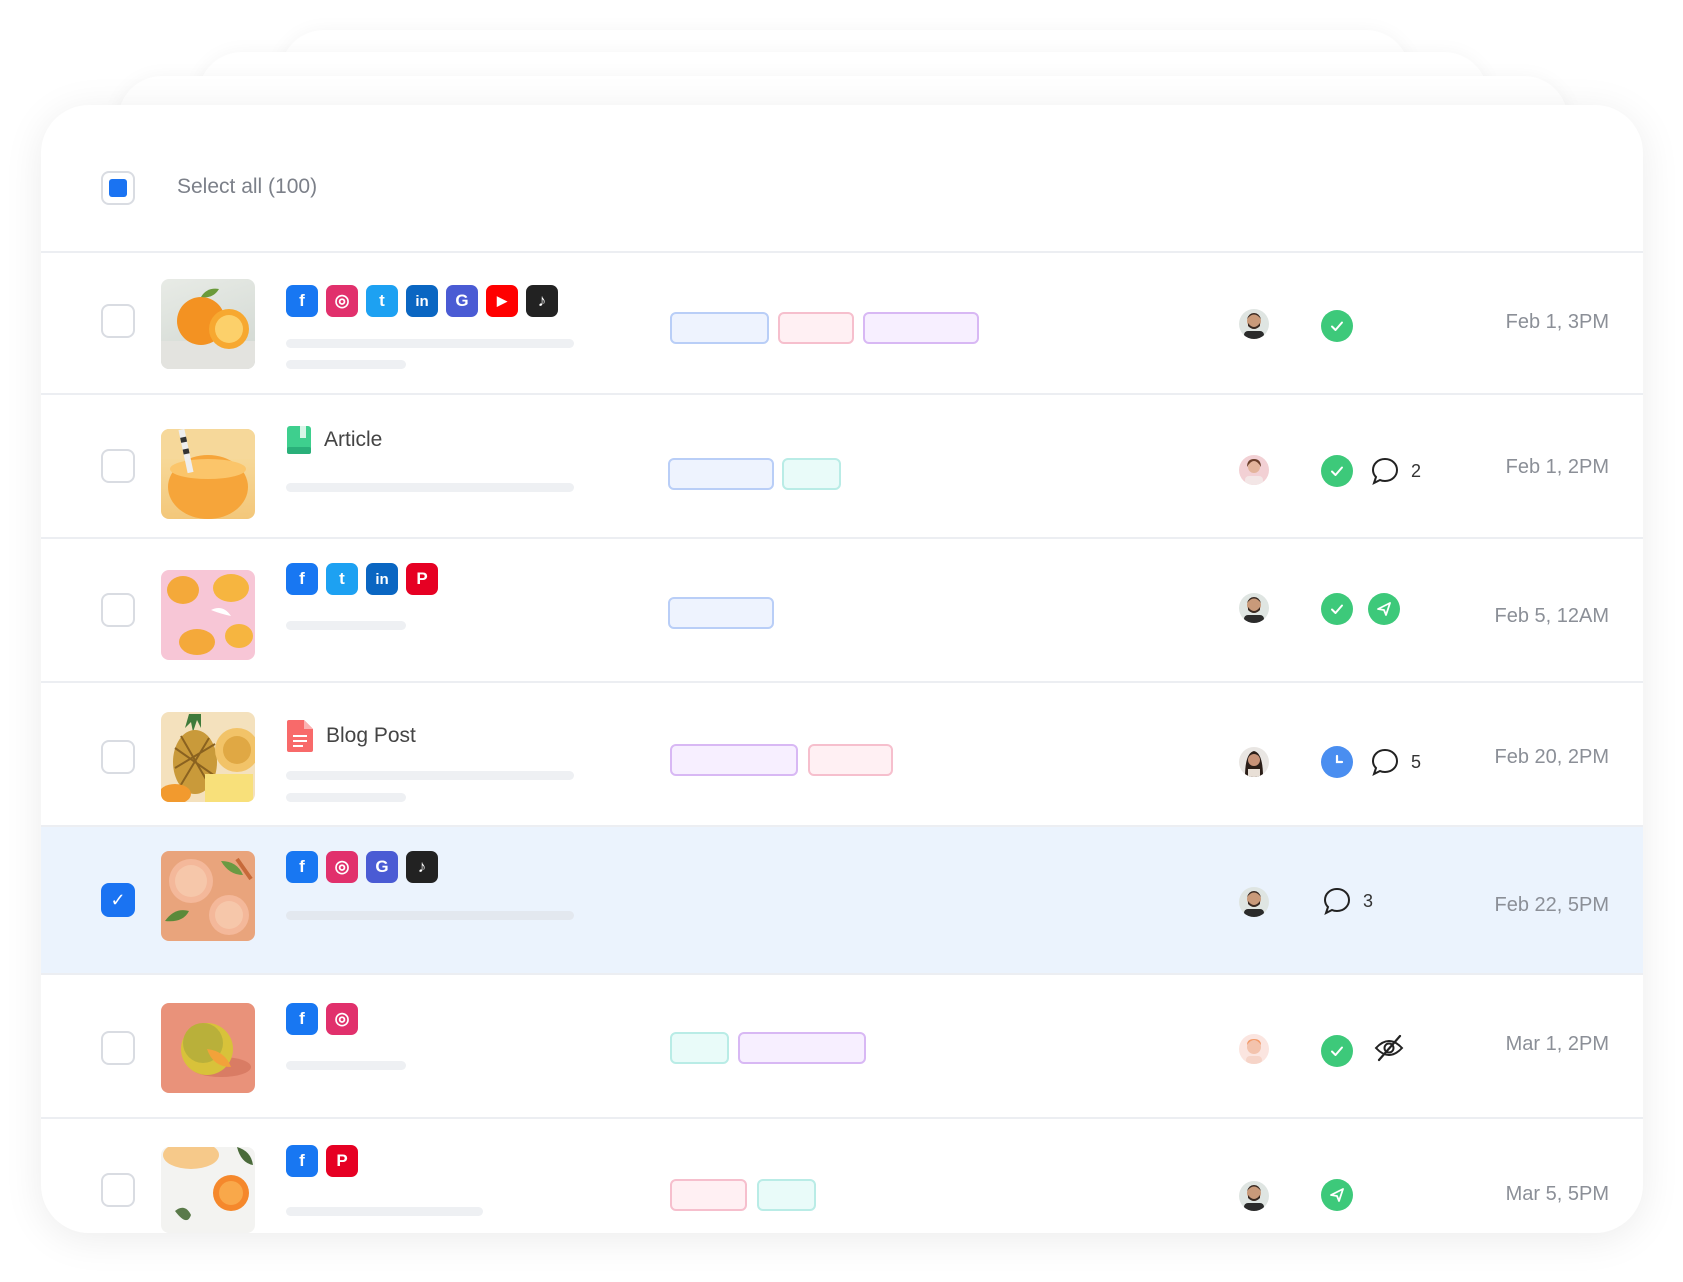 Image resolution: width=1683 pixels, height=1282 pixels. I want to click on document-icon, so click(300, 736).